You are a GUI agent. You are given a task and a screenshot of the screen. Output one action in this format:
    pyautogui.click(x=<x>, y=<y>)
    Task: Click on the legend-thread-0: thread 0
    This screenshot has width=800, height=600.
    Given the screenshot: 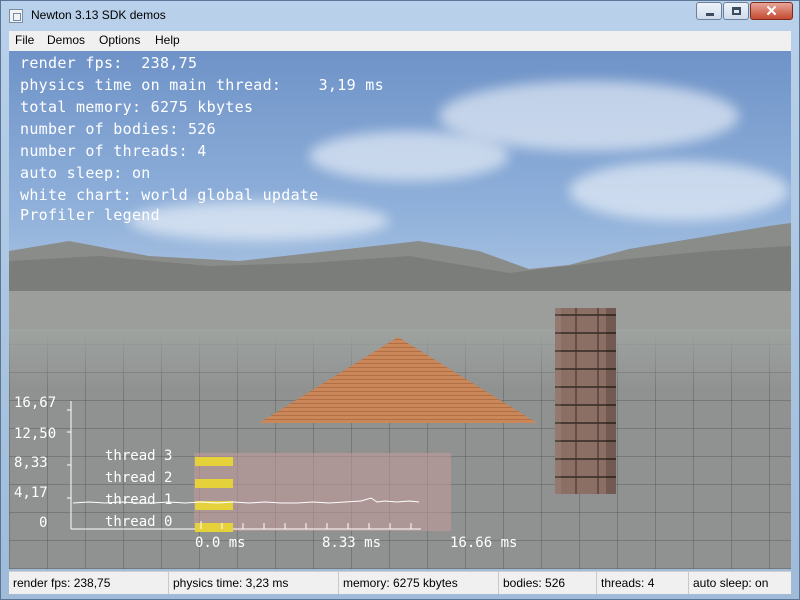 What is the action you would take?
    pyautogui.click(x=138, y=522)
    